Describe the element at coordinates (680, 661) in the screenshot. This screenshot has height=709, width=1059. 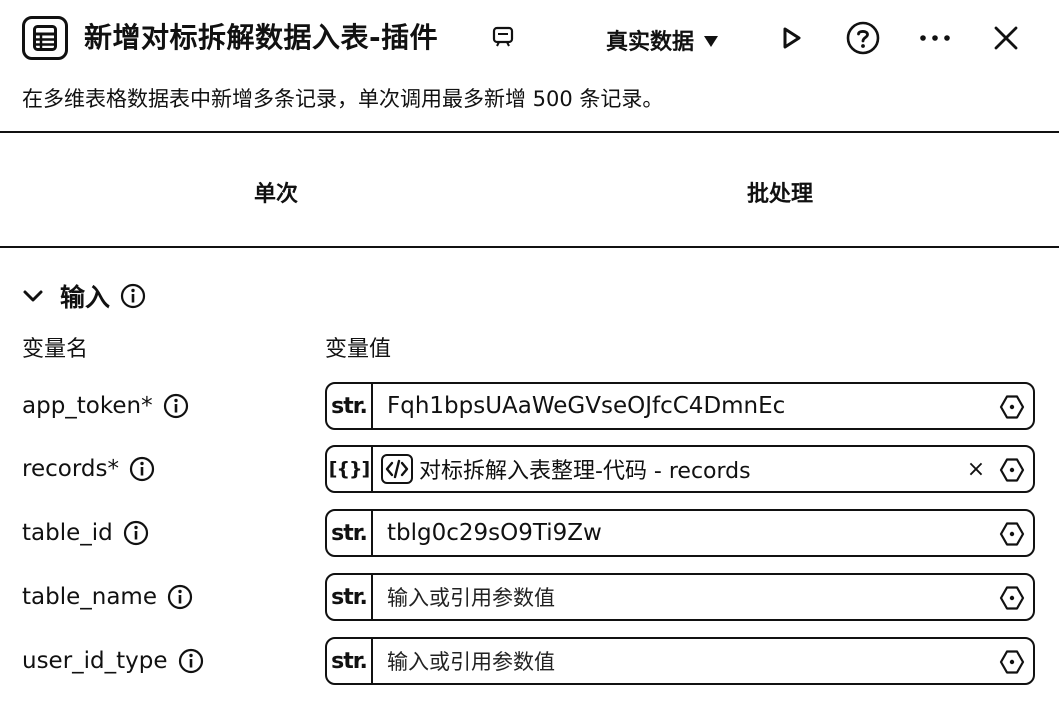
I see `user-id-type-field: str. 输入或引用参数值` at that location.